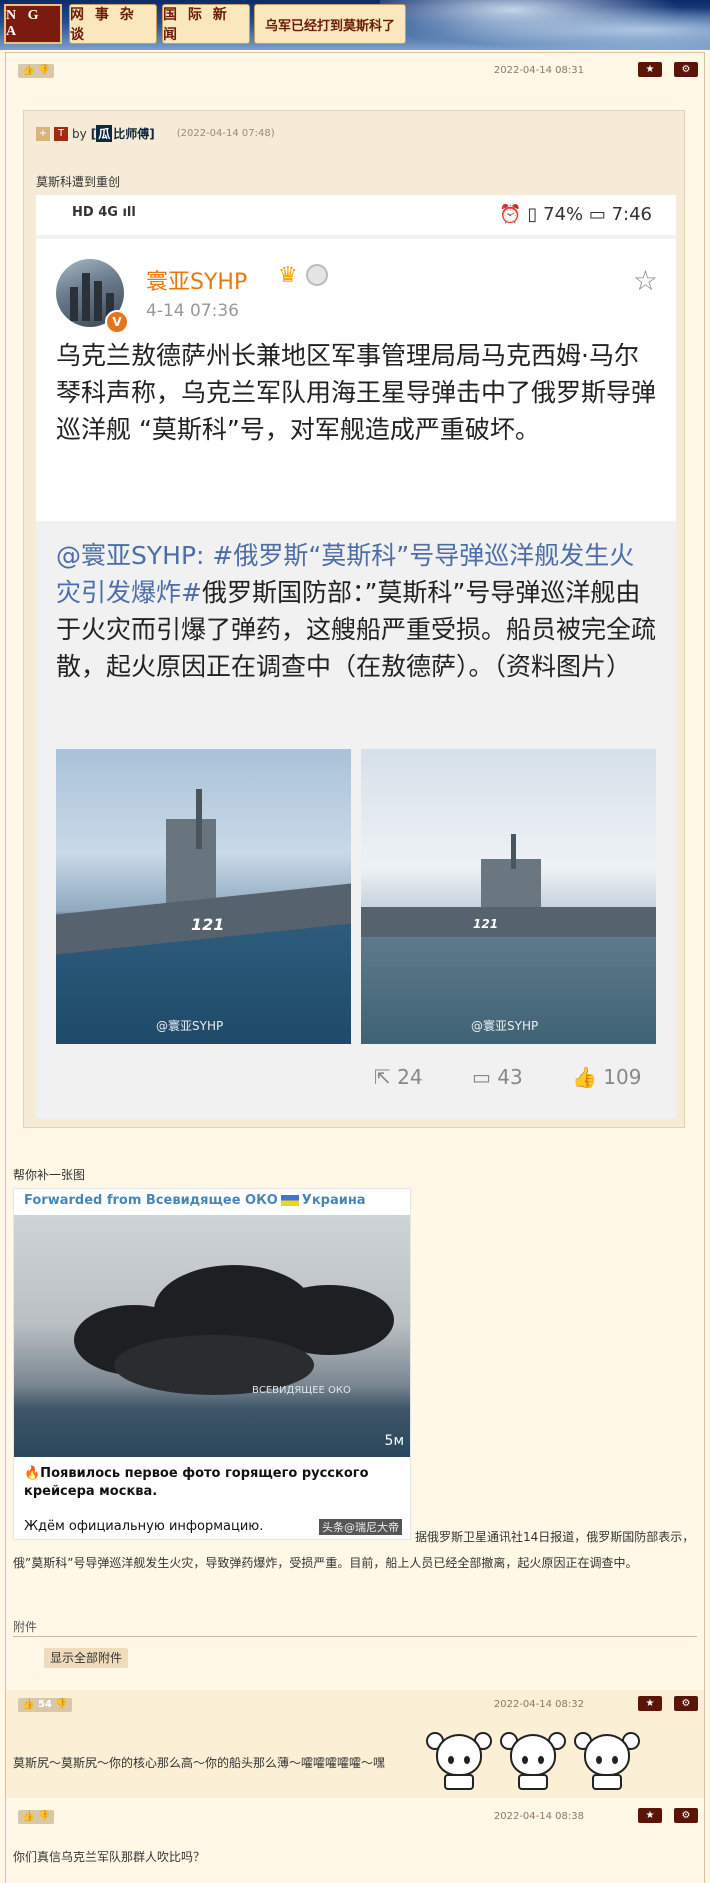 The height and width of the screenshot is (1883, 710). I want to click on like-dislike-buttons: 👍 54 👎, so click(45, 1705).